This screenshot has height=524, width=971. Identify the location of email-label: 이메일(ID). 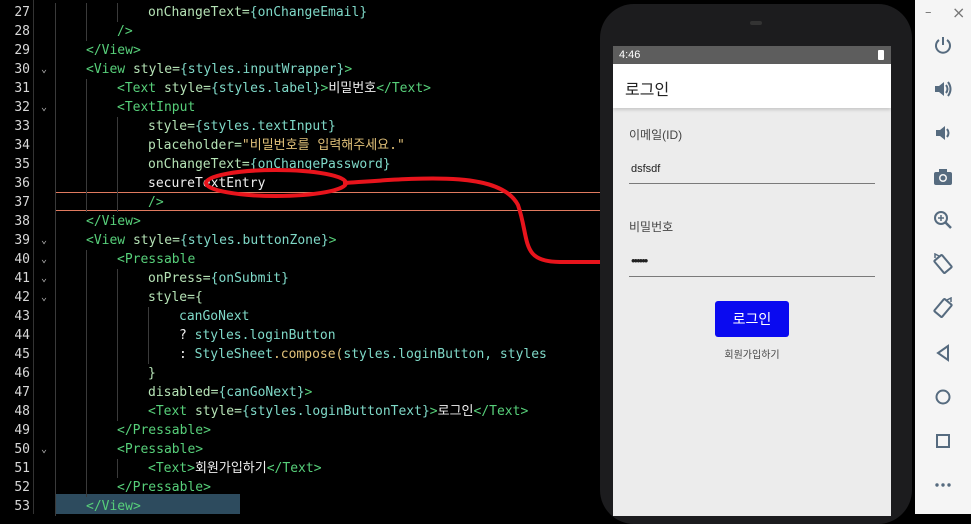
(656, 135).